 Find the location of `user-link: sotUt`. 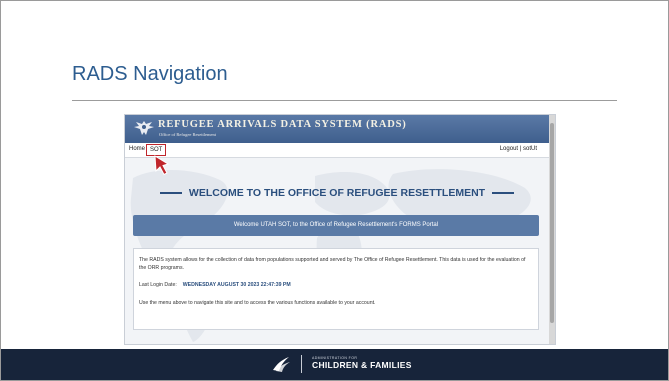

user-link: sotUt is located at coordinates (530, 149).